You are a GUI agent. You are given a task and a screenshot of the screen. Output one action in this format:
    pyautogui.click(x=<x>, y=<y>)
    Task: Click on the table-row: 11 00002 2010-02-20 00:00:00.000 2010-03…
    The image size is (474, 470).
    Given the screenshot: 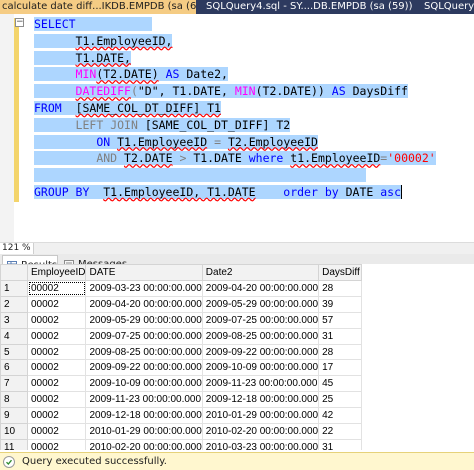 What is the action you would take?
    pyautogui.click(x=181, y=444)
    